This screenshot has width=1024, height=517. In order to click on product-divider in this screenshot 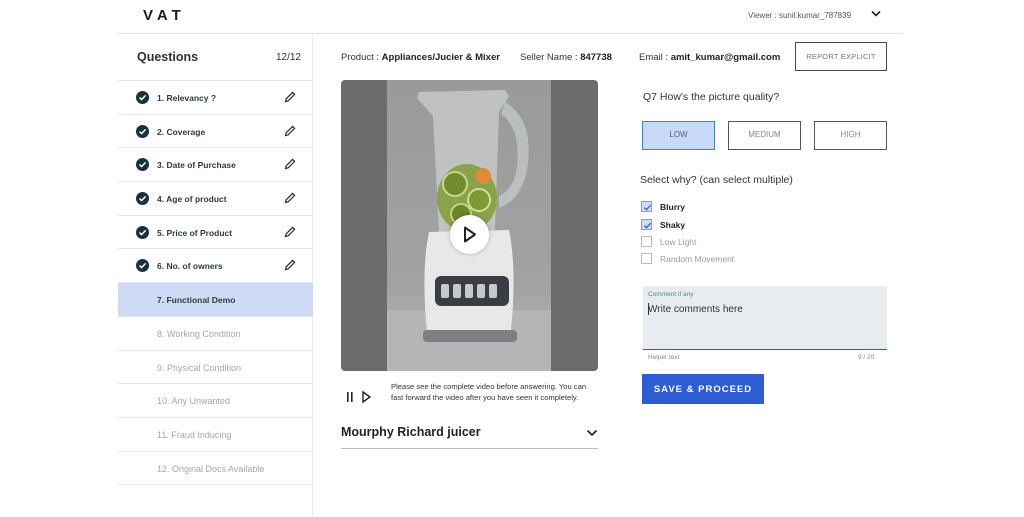, I will do `click(469, 448)`.